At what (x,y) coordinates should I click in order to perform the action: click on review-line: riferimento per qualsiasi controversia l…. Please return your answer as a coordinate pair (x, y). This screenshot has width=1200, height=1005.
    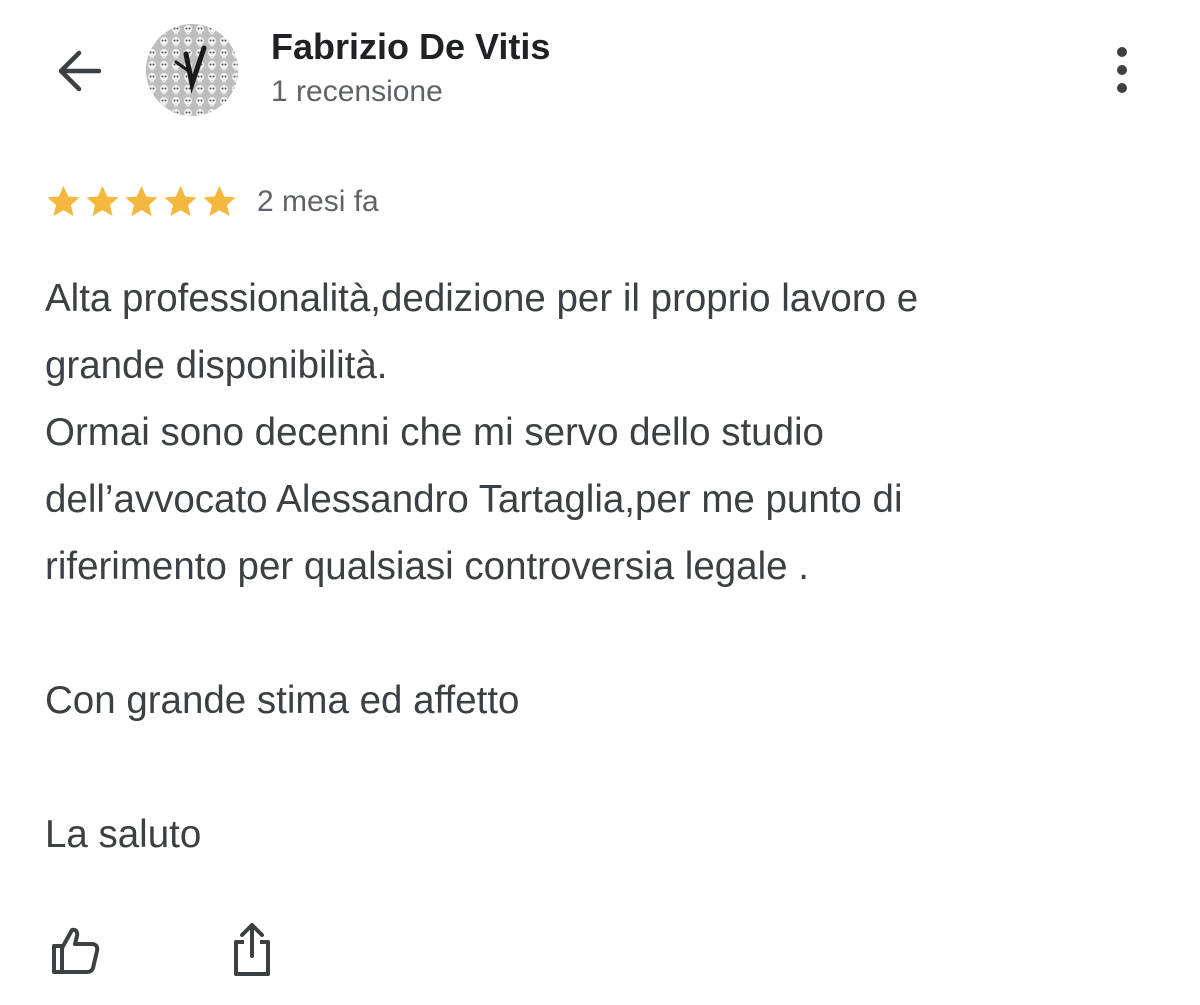
    Looking at the image, I should click on (427, 566).